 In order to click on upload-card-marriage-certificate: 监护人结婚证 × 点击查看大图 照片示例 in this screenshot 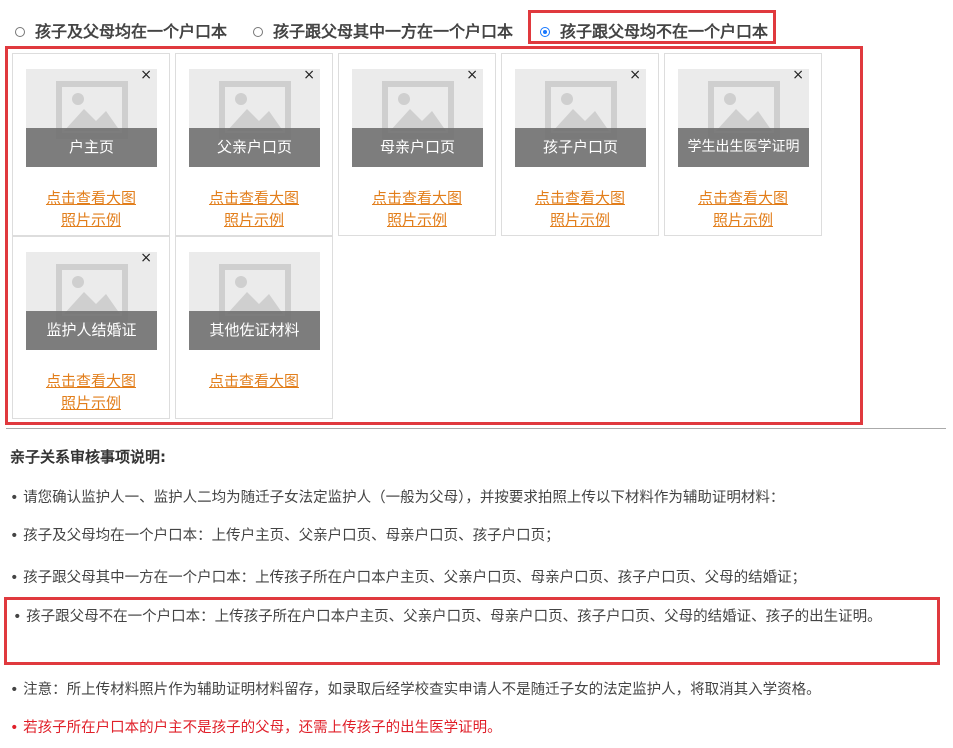, I will do `click(91, 327)`.